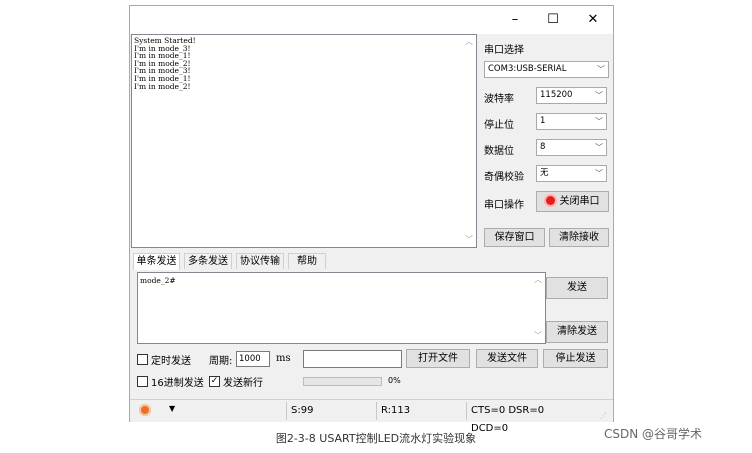 This screenshot has height=453, width=752. I want to click on tab-help: 帮助, so click(307, 261).